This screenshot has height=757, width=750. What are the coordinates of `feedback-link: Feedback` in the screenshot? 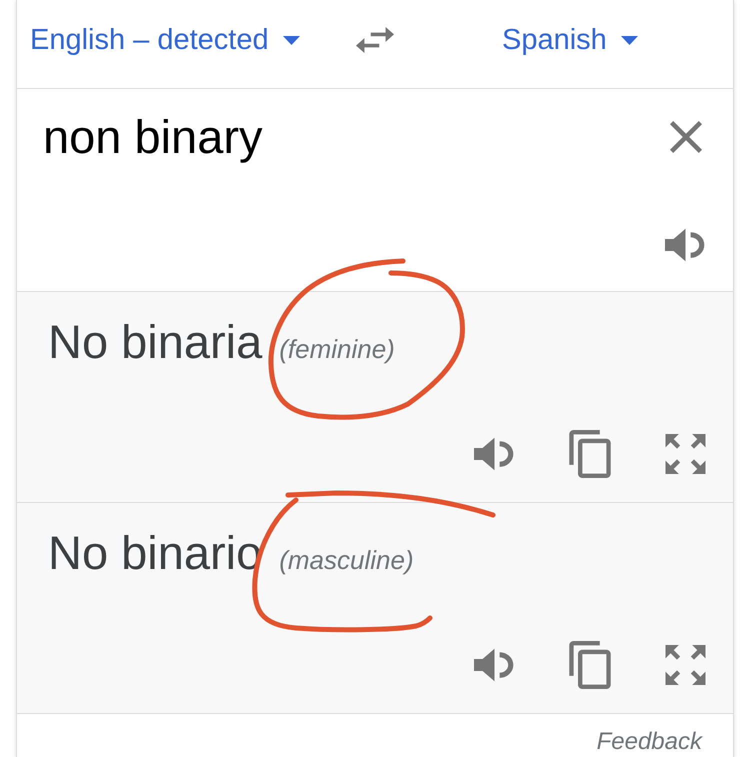 It's located at (649, 742).